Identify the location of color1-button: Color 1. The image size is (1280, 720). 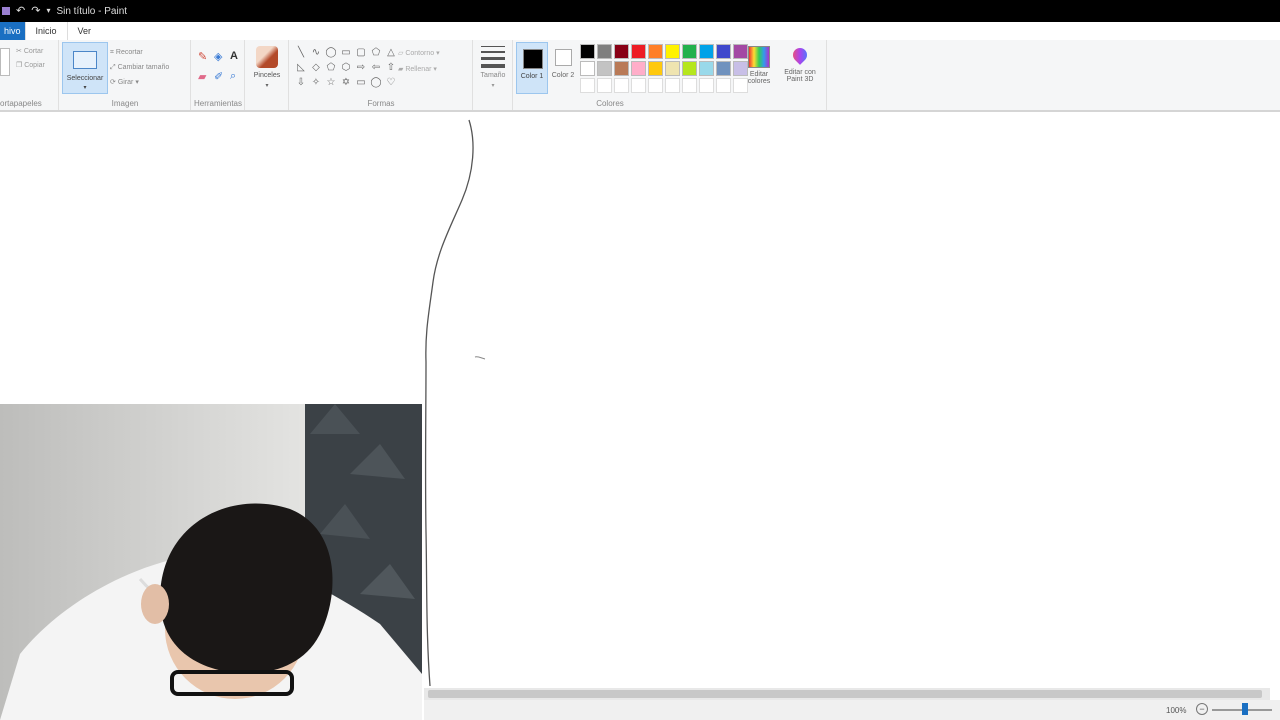
(532, 68).